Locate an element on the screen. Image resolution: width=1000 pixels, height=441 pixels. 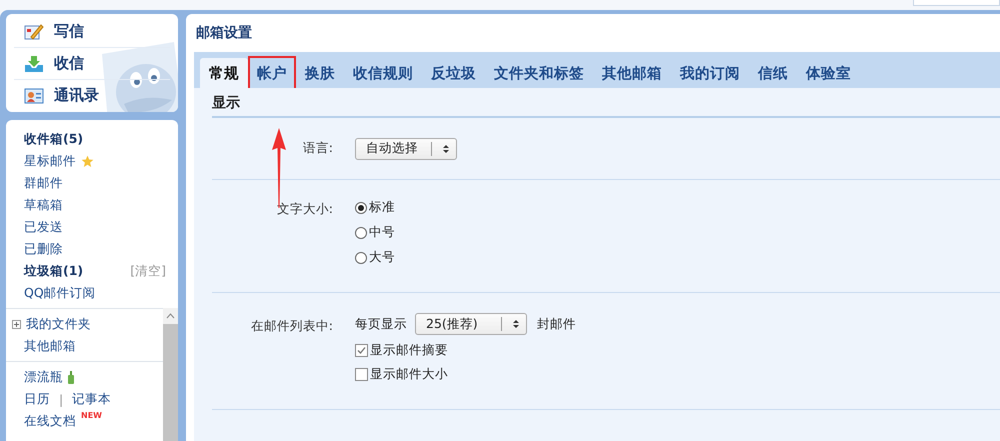
contact-card-icon is located at coordinates (34, 96).